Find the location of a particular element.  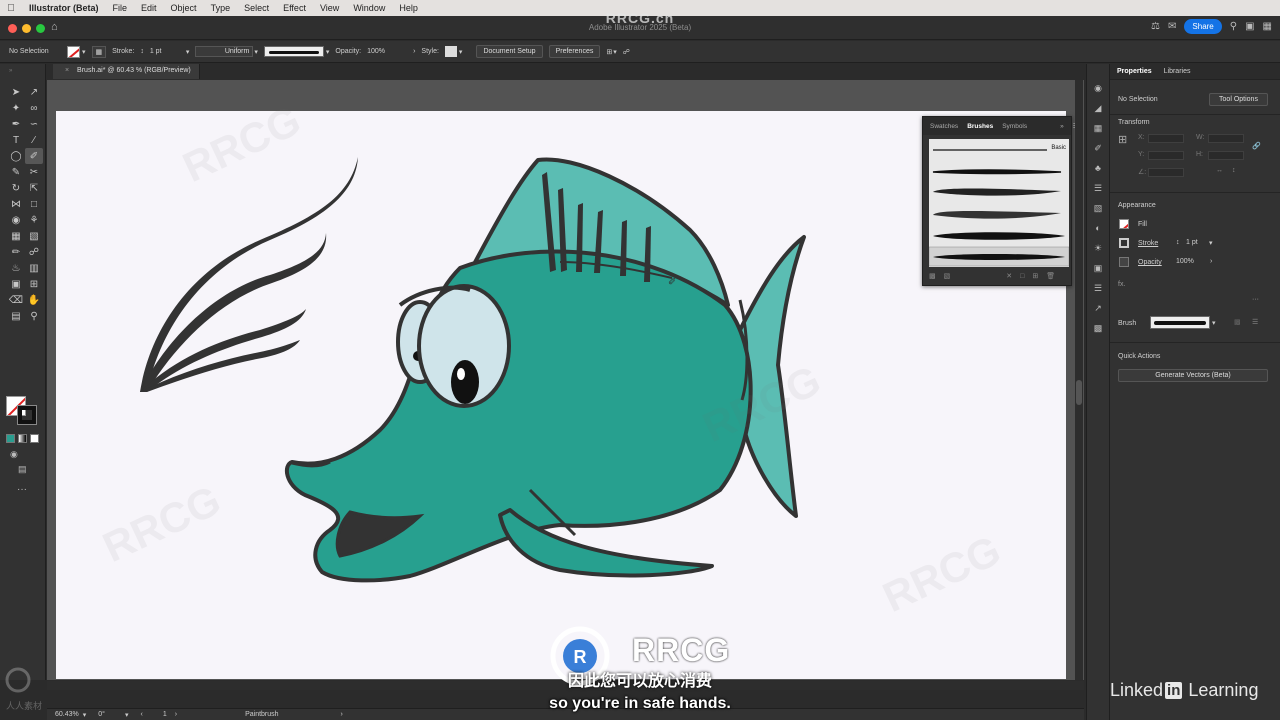

h-field is located at coordinates (1226, 155).